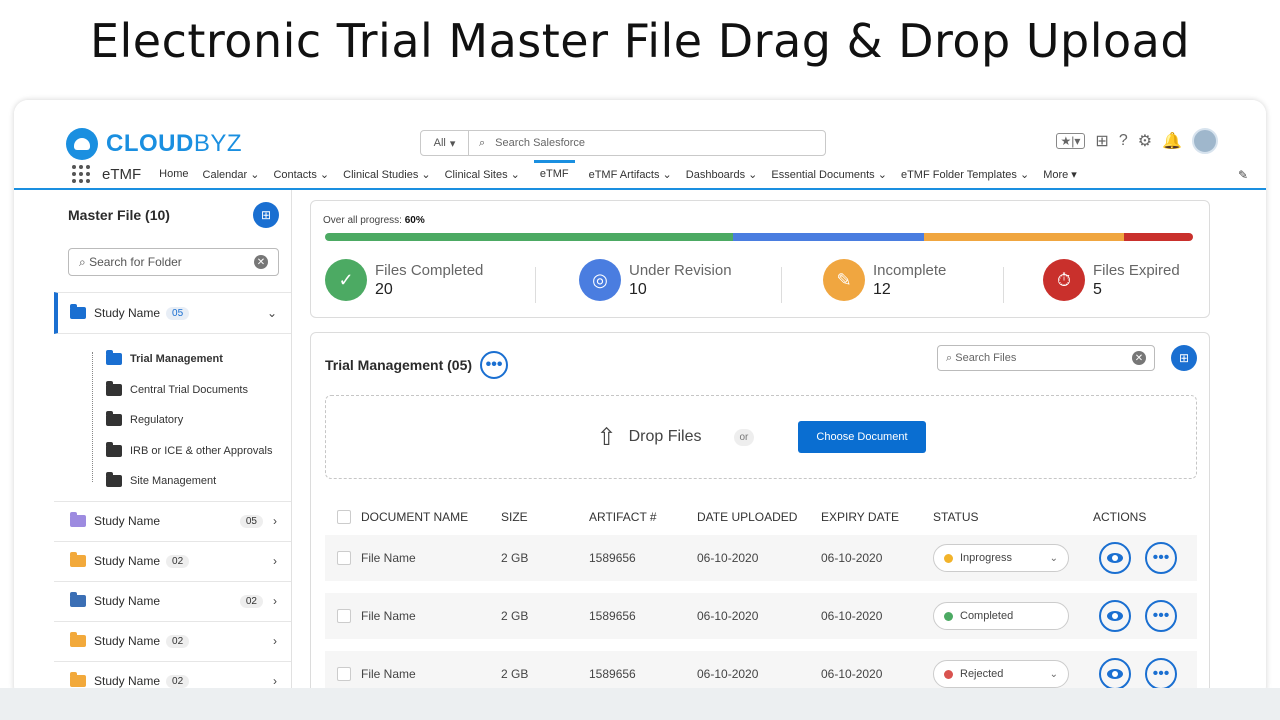 This screenshot has height=720, width=1280. I want to click on caret-down-icon: ▾, so click(452, 143).